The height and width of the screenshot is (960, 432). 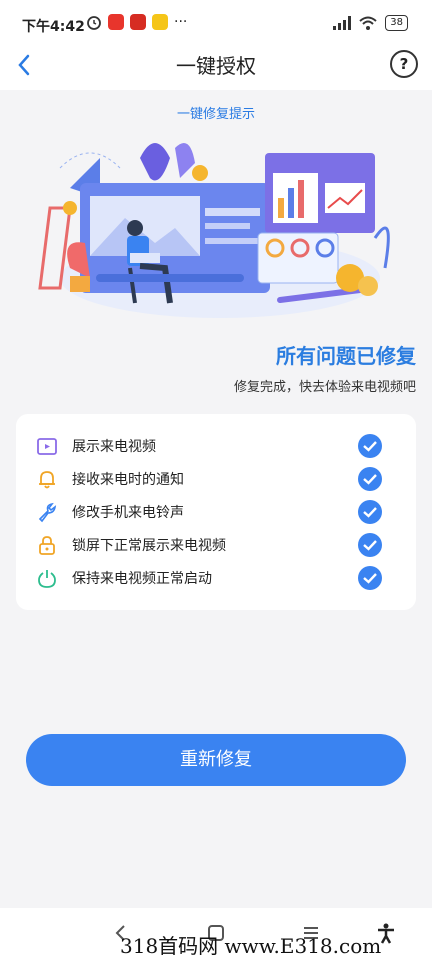 What do you see at coordinates (396, 23) in the screenshot?
I see `battery-indicator: 38` at bounding box center [396, 23].